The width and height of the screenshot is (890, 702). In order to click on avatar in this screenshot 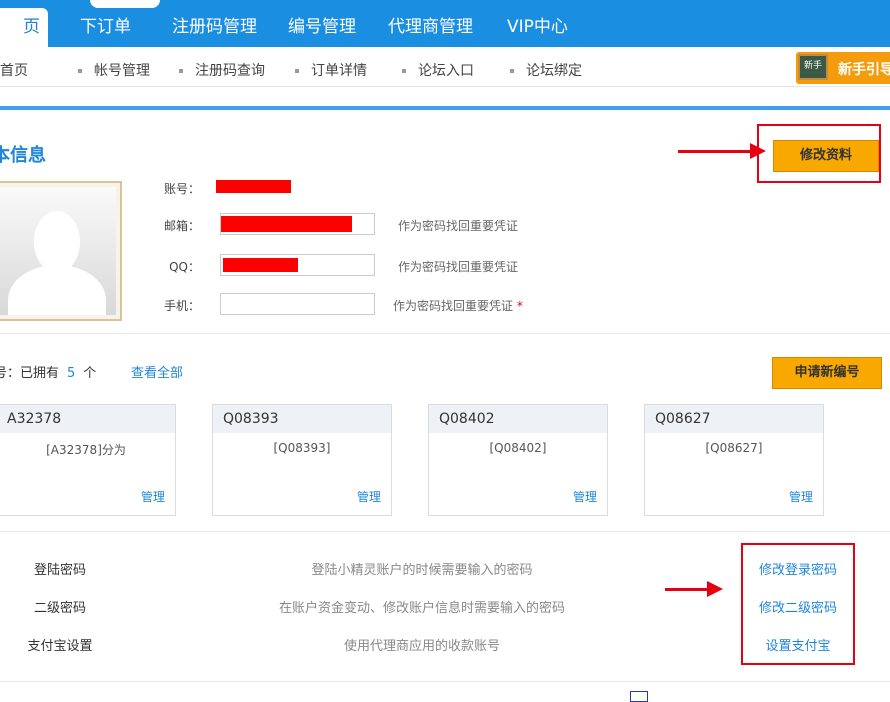, I will do `click(61, 251)`.